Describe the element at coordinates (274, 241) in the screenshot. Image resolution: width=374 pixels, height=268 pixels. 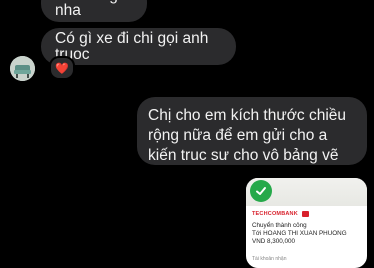
I see `transfer-amount: VND 8,300,000` at that location.